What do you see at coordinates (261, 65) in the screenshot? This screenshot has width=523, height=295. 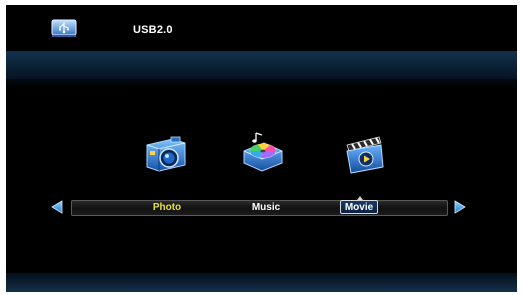 I see `header-band` at bounding box center [261, 65].